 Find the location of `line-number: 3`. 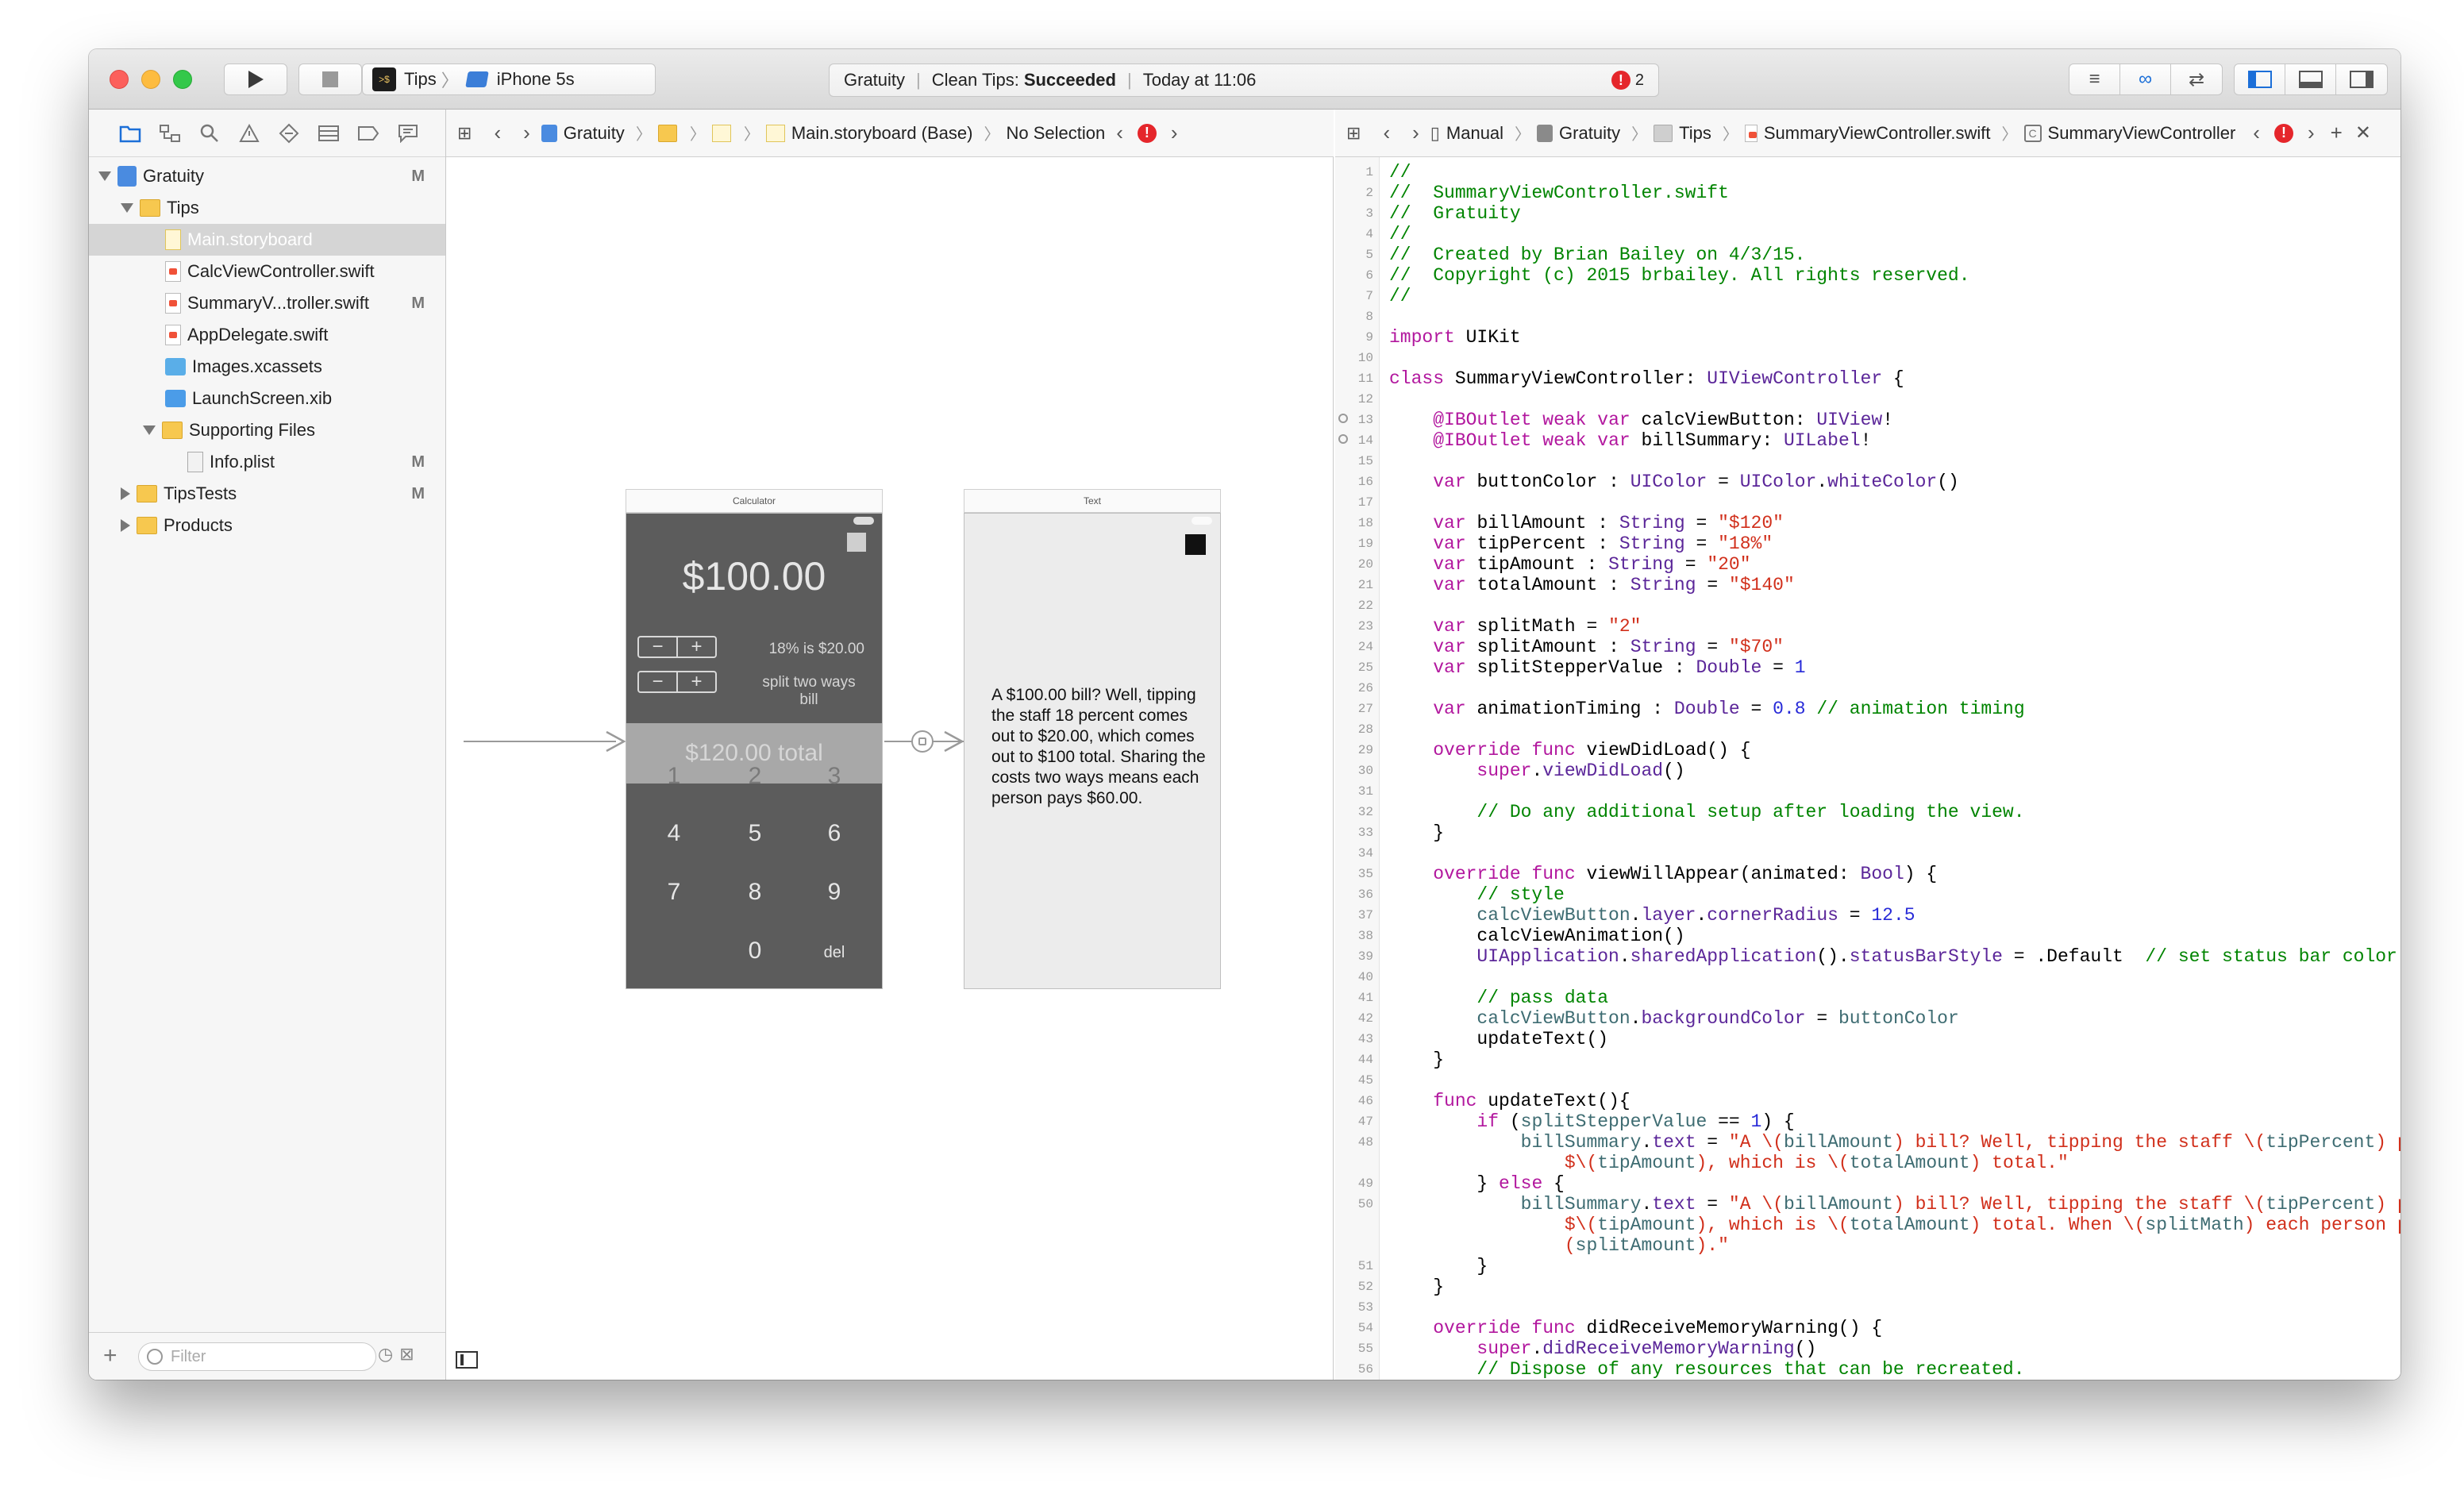

line-number: 3 is located at coordinates (1369, 213).